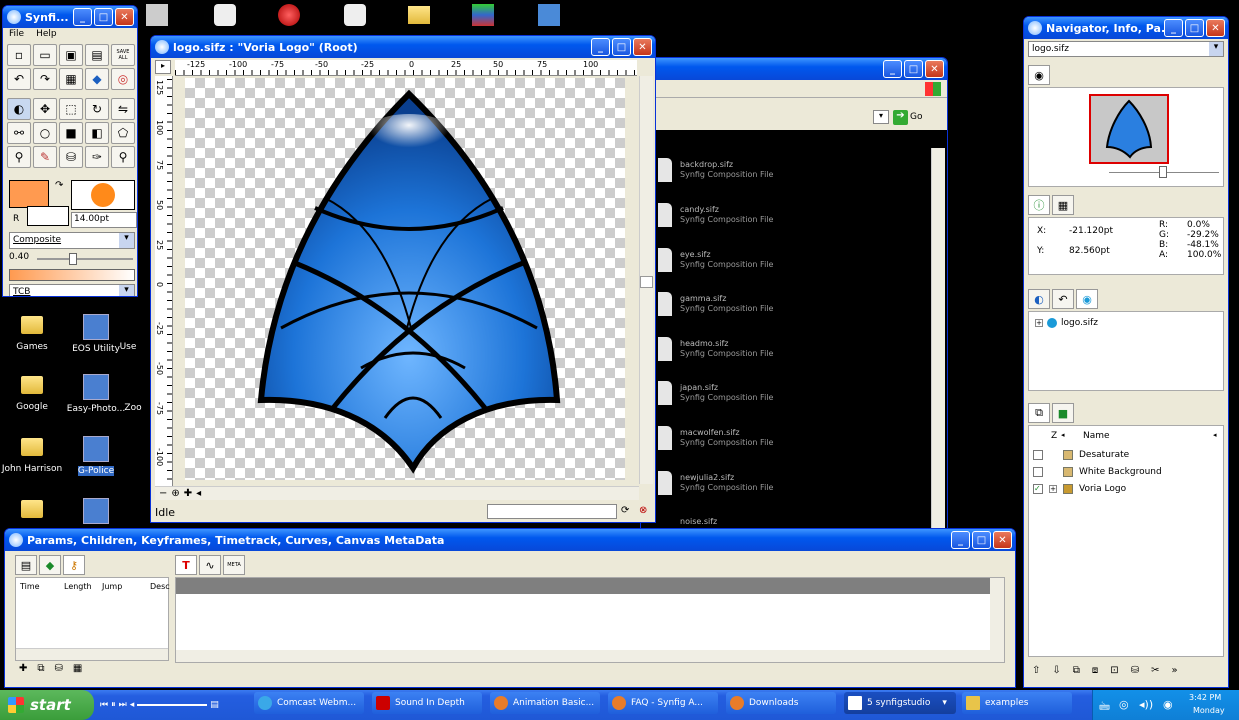 The image size is (1239, 720). Describe the element at coordinates (590, 620) in the screenshot. I see `timetrack-area` at that location.